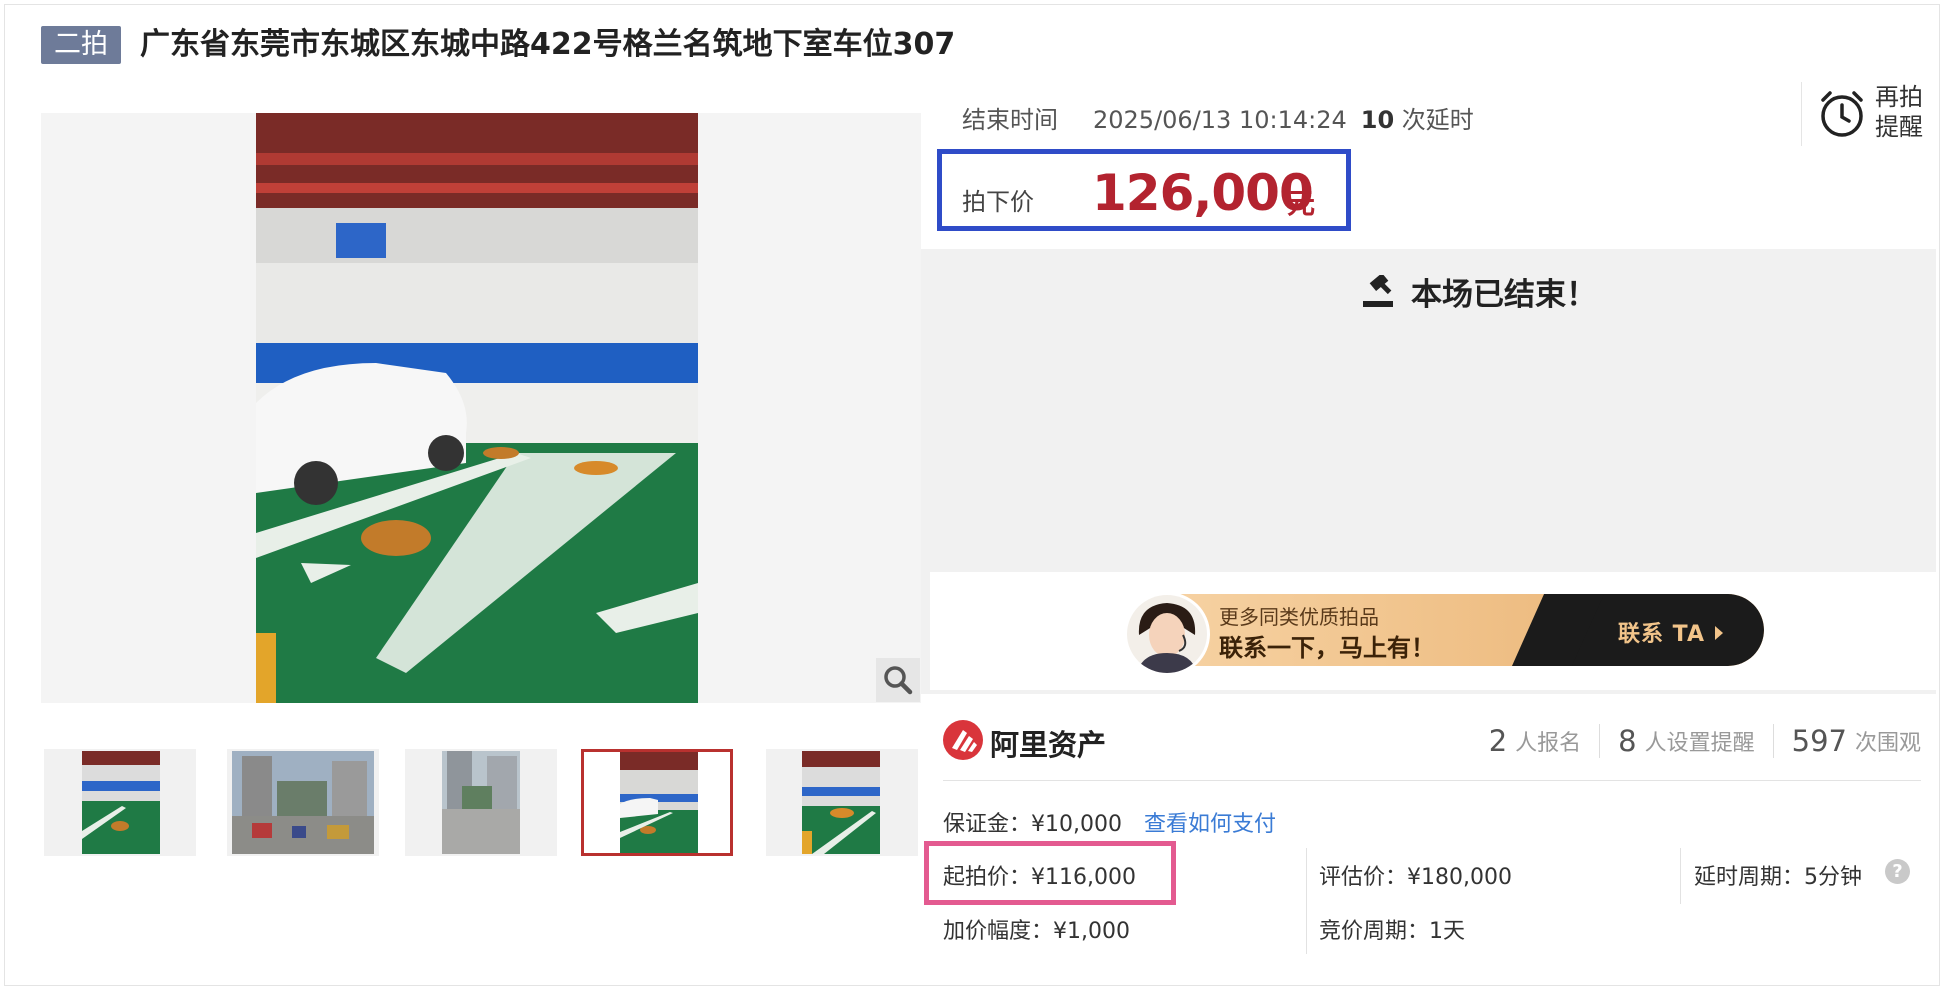  What do you see at coordinates (1377, 120) in the screenshot?
I see `delay-count: 10` at bounding box center [1377, 120].